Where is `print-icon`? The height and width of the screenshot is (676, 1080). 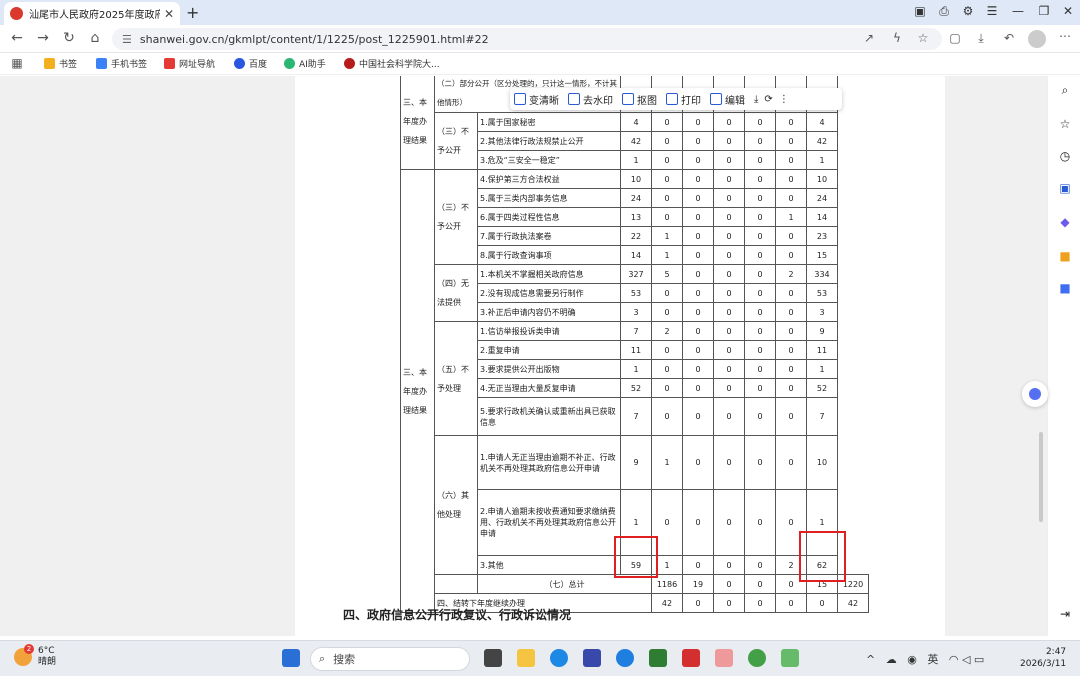
print-icon is located at coordinates (672, 99).